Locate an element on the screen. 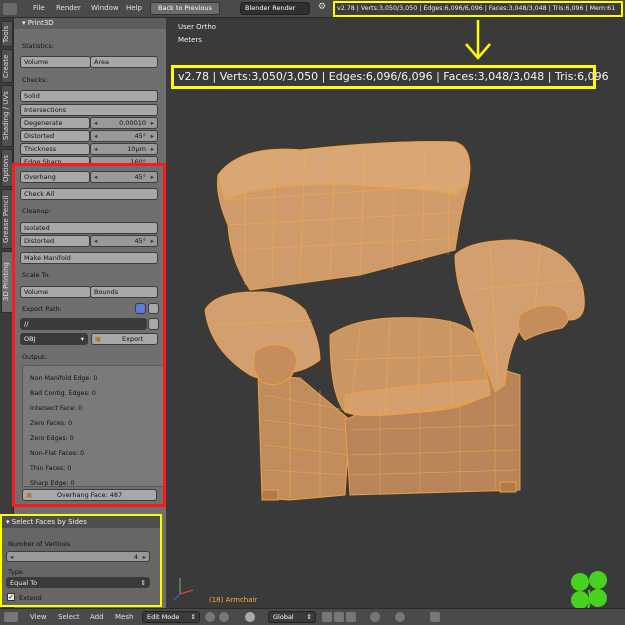 The width and height of the screenshot is (625, 625). menu-view: View is located at coordinates (38, 617).